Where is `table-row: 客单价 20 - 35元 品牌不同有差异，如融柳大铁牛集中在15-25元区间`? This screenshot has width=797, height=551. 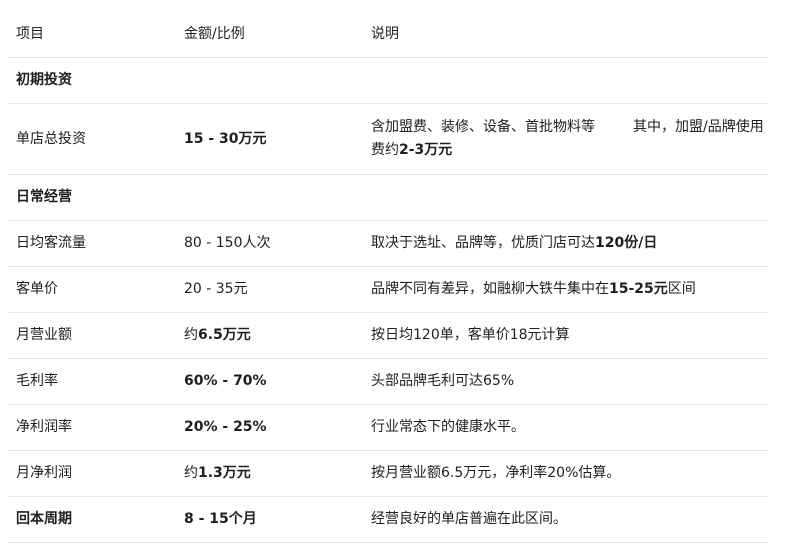 table-row: 客单价 20 - 35元 品牌不同有差异，如融柳大铁牛集中在15-25元区间 is located at coordinates (388, 290).